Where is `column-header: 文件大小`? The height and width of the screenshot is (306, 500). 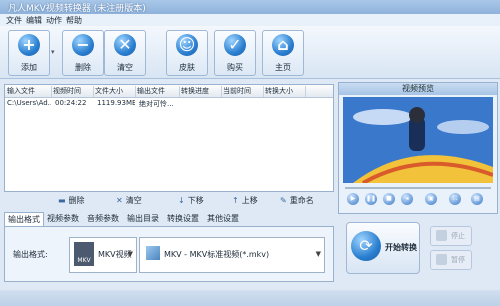 column-header: 文件大小 is located at coordinates (115, 91).